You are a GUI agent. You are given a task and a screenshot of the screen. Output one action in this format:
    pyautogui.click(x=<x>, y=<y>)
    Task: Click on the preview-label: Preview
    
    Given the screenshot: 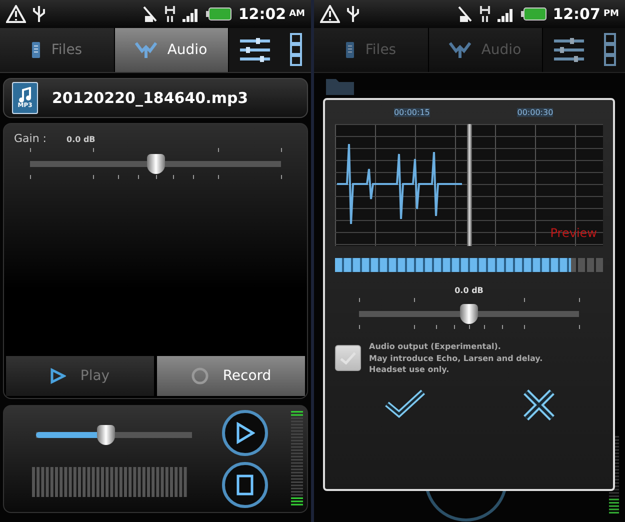 What is the action you would take?
    pyautogui.click(x=573, y=233)
    